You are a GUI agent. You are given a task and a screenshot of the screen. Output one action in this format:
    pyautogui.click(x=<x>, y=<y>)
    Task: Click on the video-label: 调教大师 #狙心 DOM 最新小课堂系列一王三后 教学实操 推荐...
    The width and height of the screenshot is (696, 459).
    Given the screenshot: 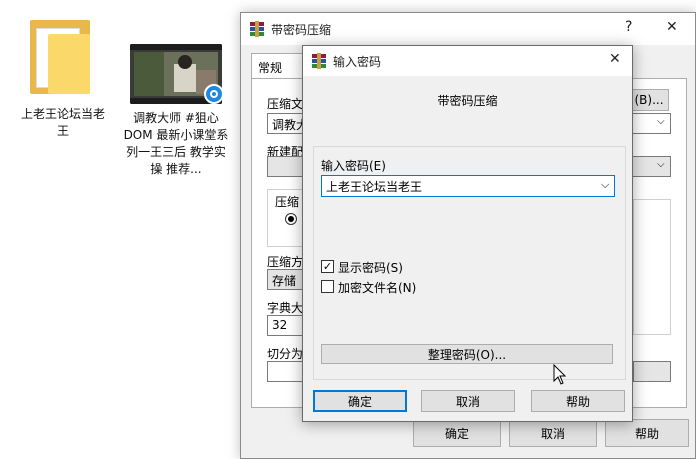 What is the action you would take?
    pyautogui.click(x=176, y=143)
    